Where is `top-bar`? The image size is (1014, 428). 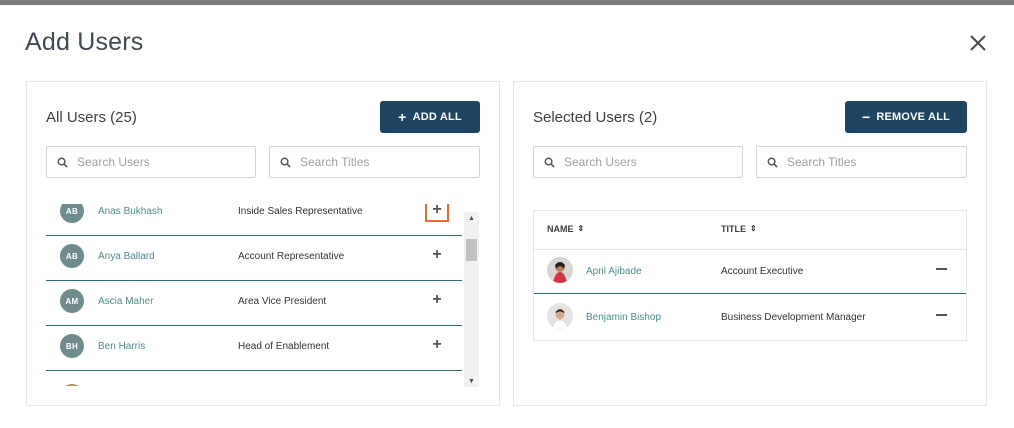 top-bar is located at coordinates (507, 2).